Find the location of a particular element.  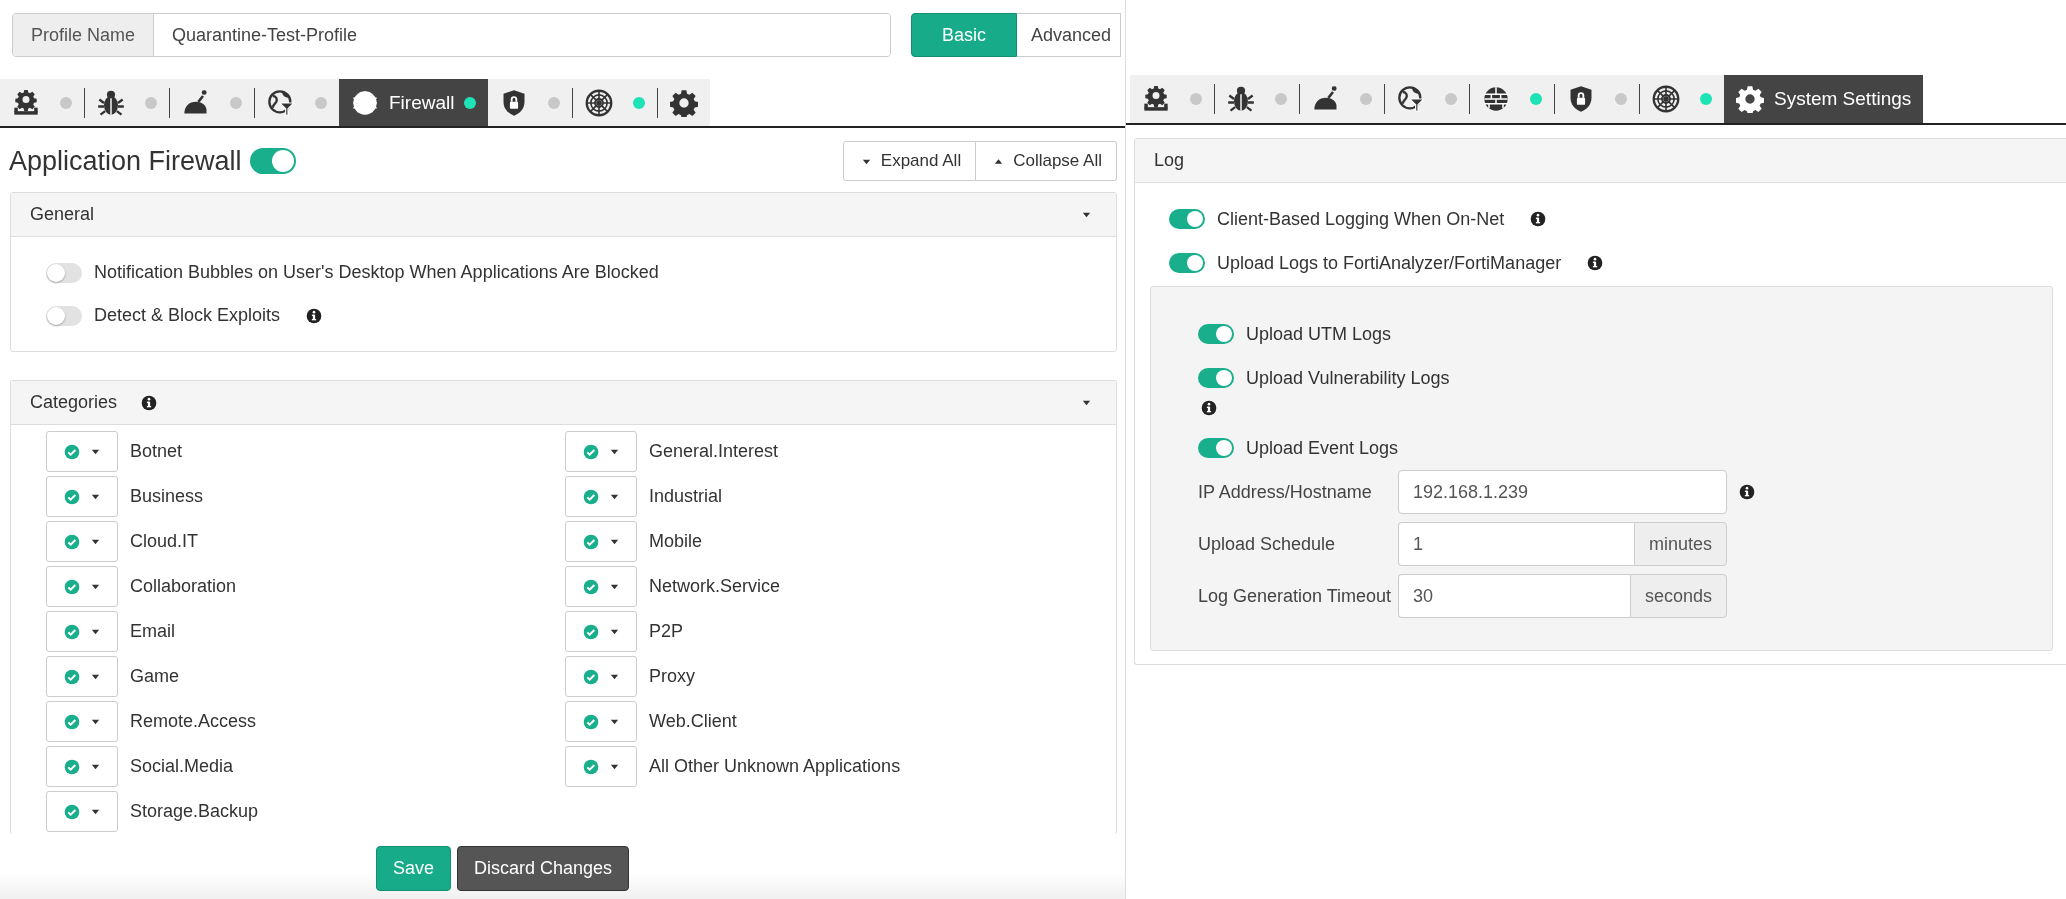

category-label: Mobile is located at coordinates (676, 541).